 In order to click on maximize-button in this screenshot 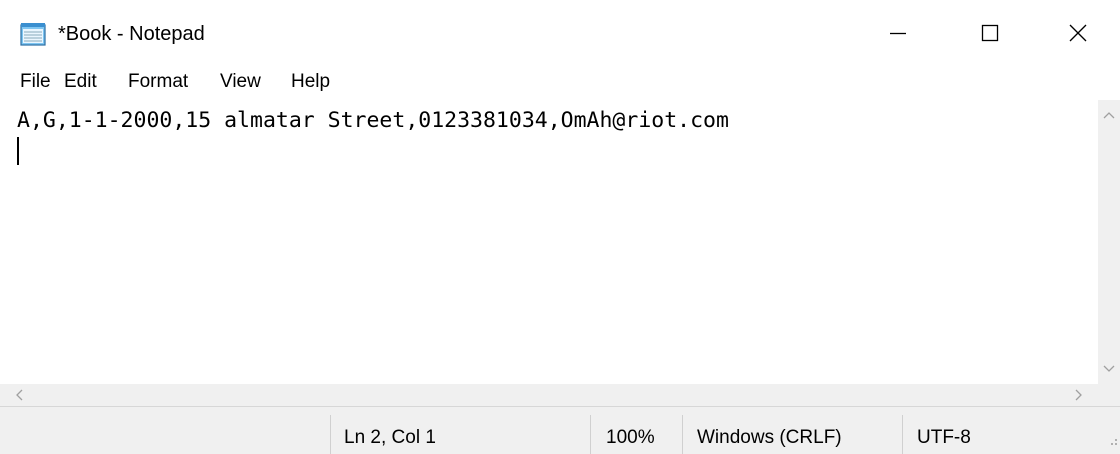, I will do `click(990, 33)`.